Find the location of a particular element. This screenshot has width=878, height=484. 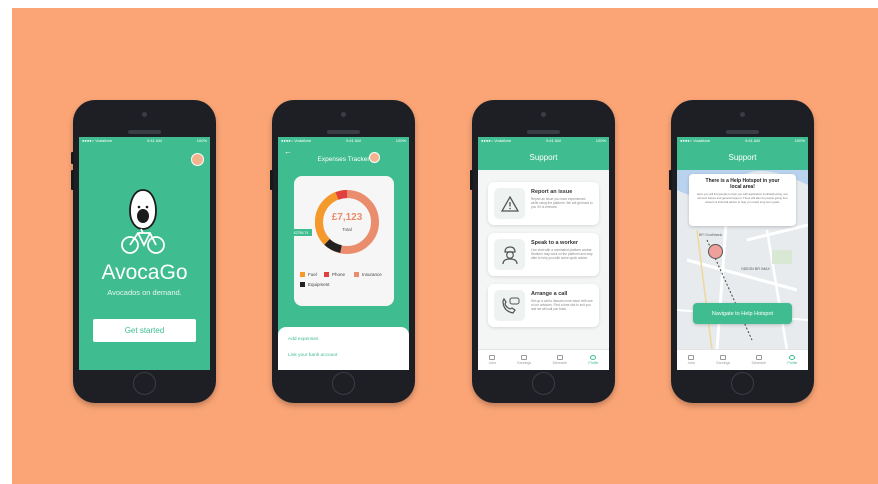

legend-label: Fuel is located at coordinates (312, 274).